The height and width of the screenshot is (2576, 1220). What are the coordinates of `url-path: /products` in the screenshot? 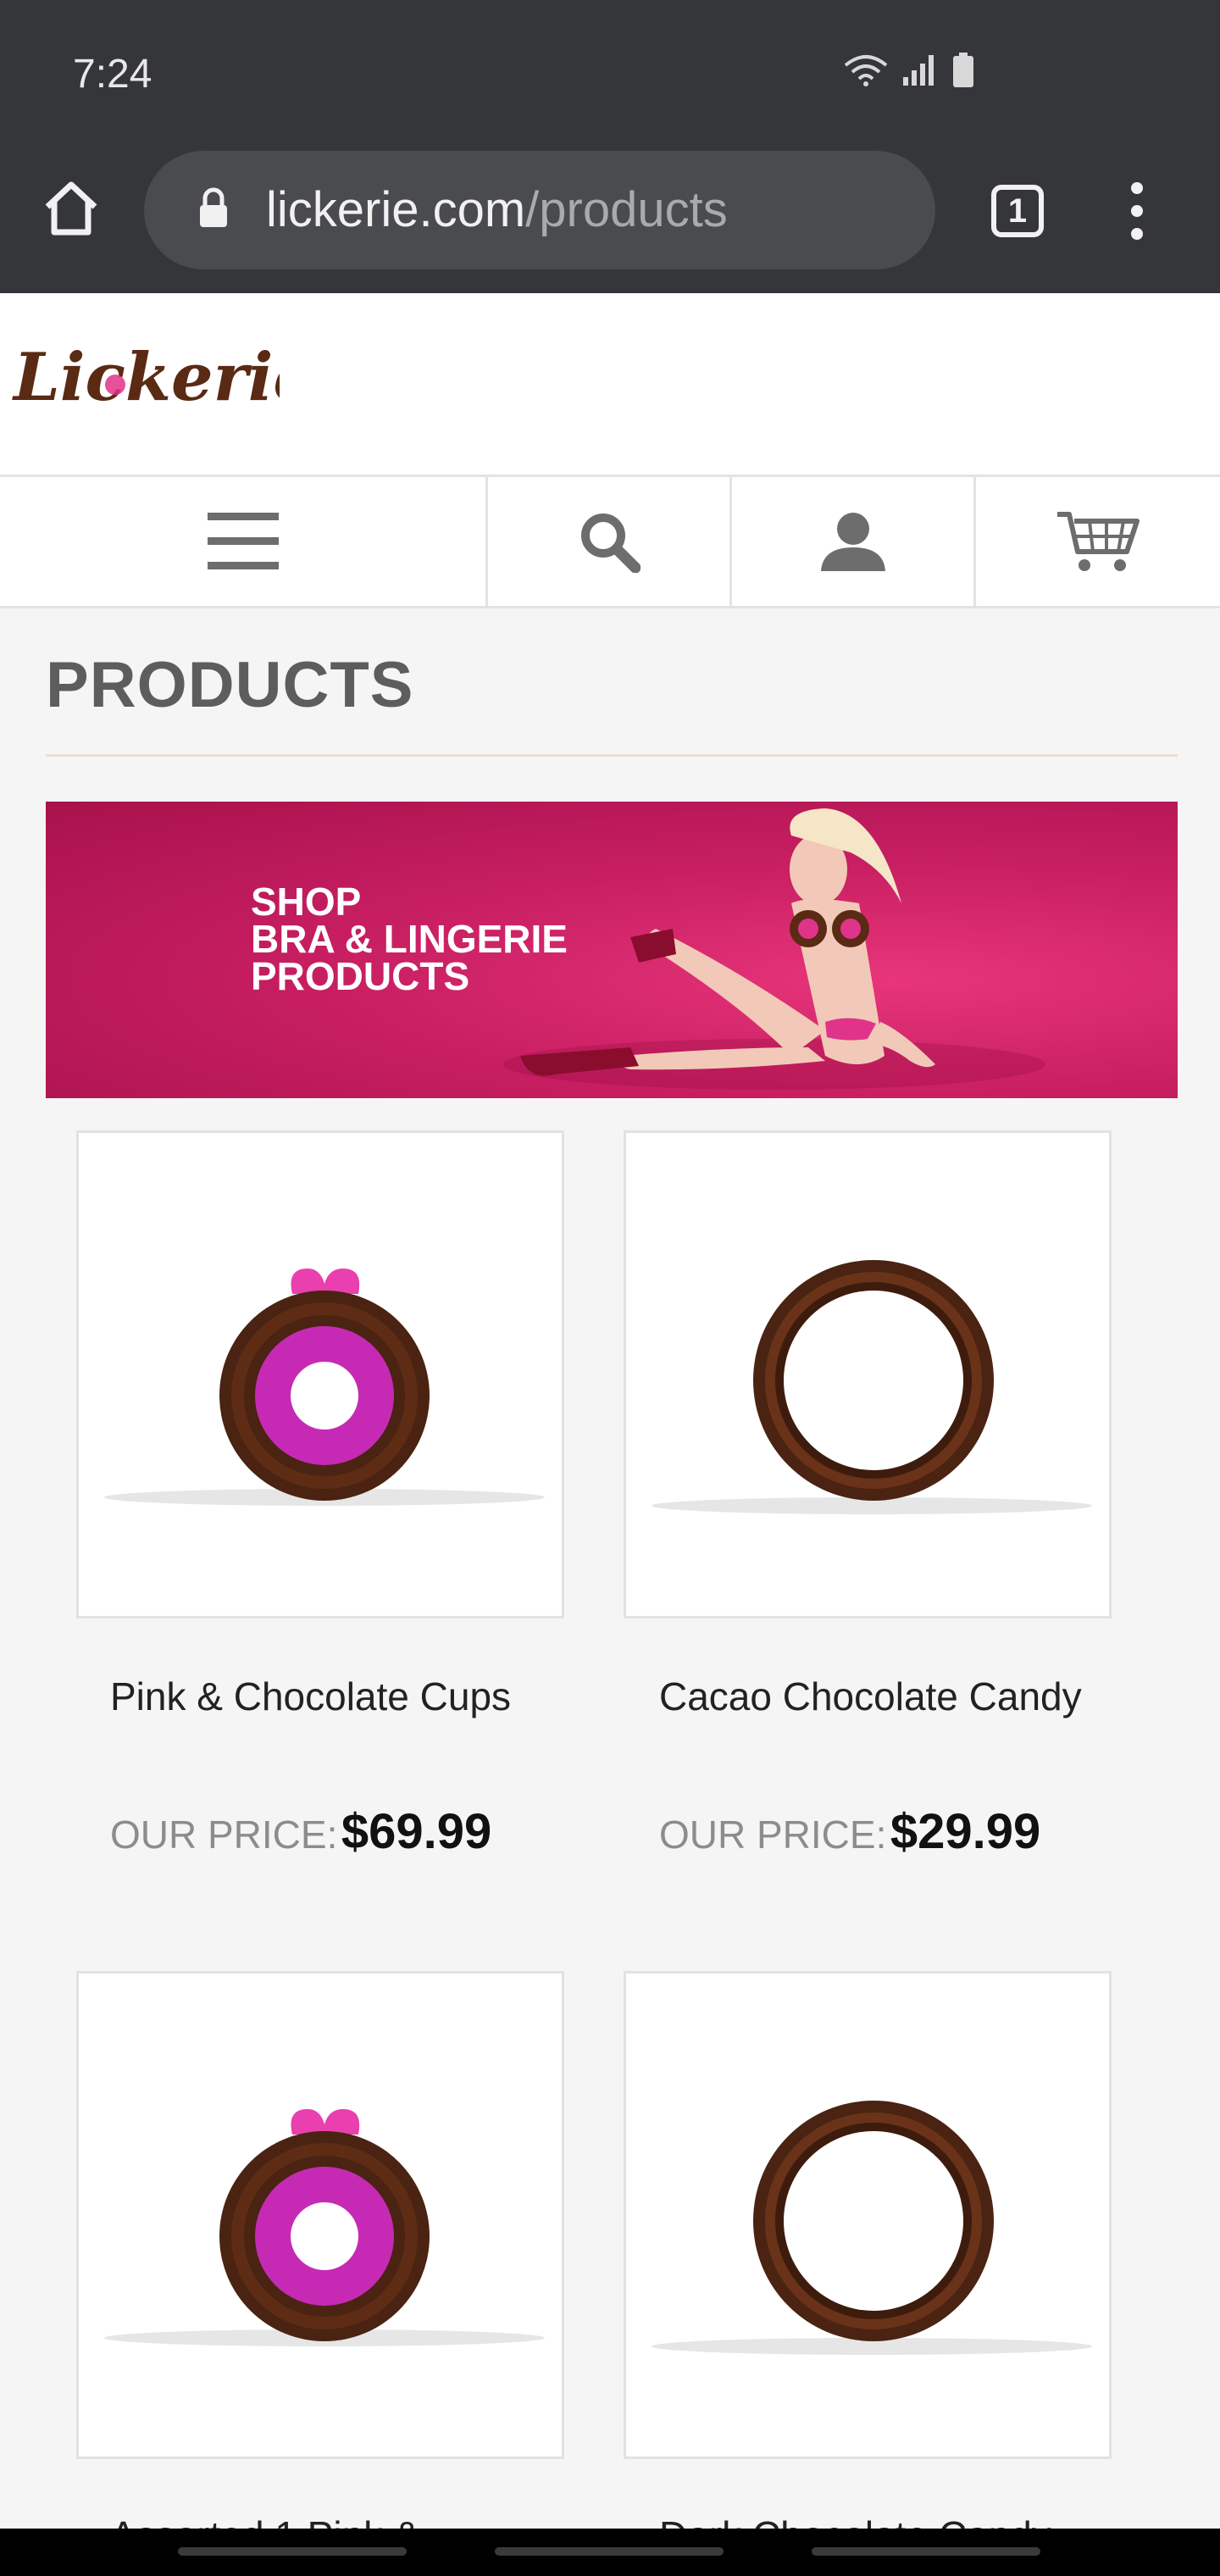 It's located at (626, 209).